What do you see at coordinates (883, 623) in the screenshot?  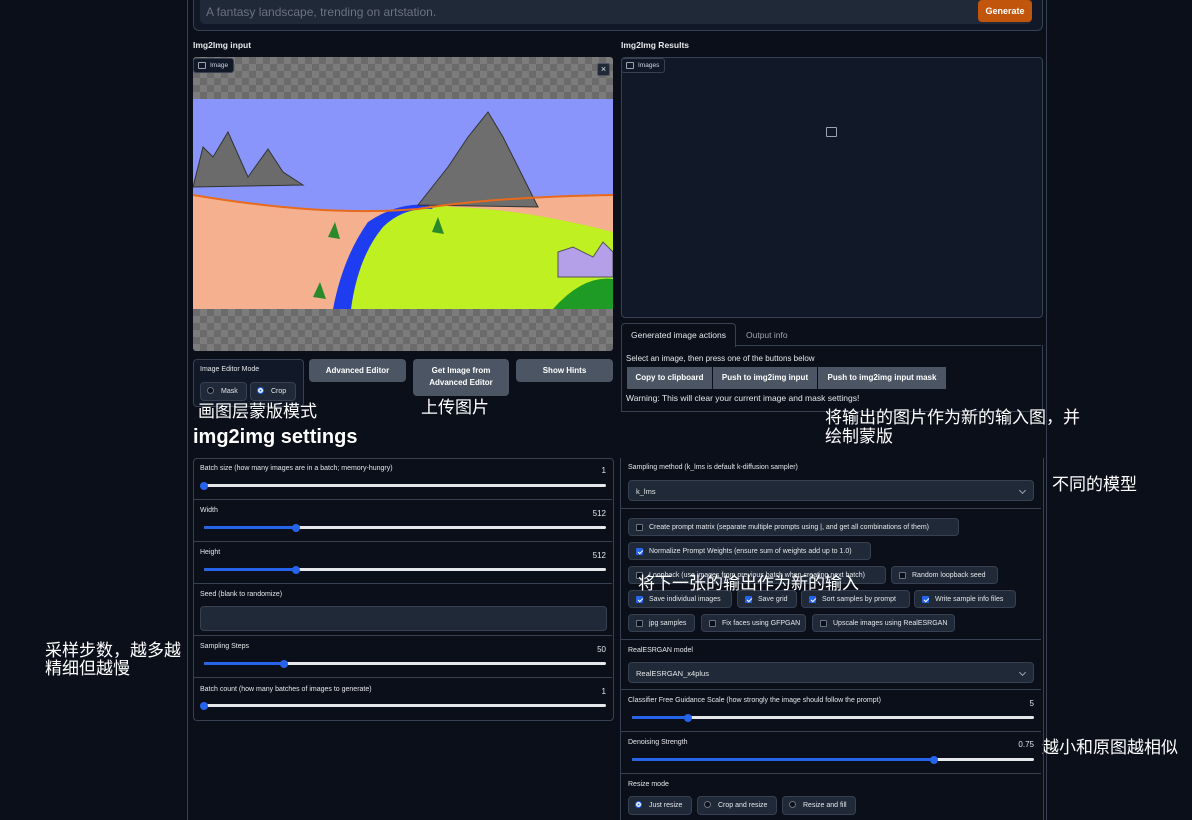 I see `checkbox-realesrgan: Upscale images using RealESRGAN` at bounding box center [883, 623].